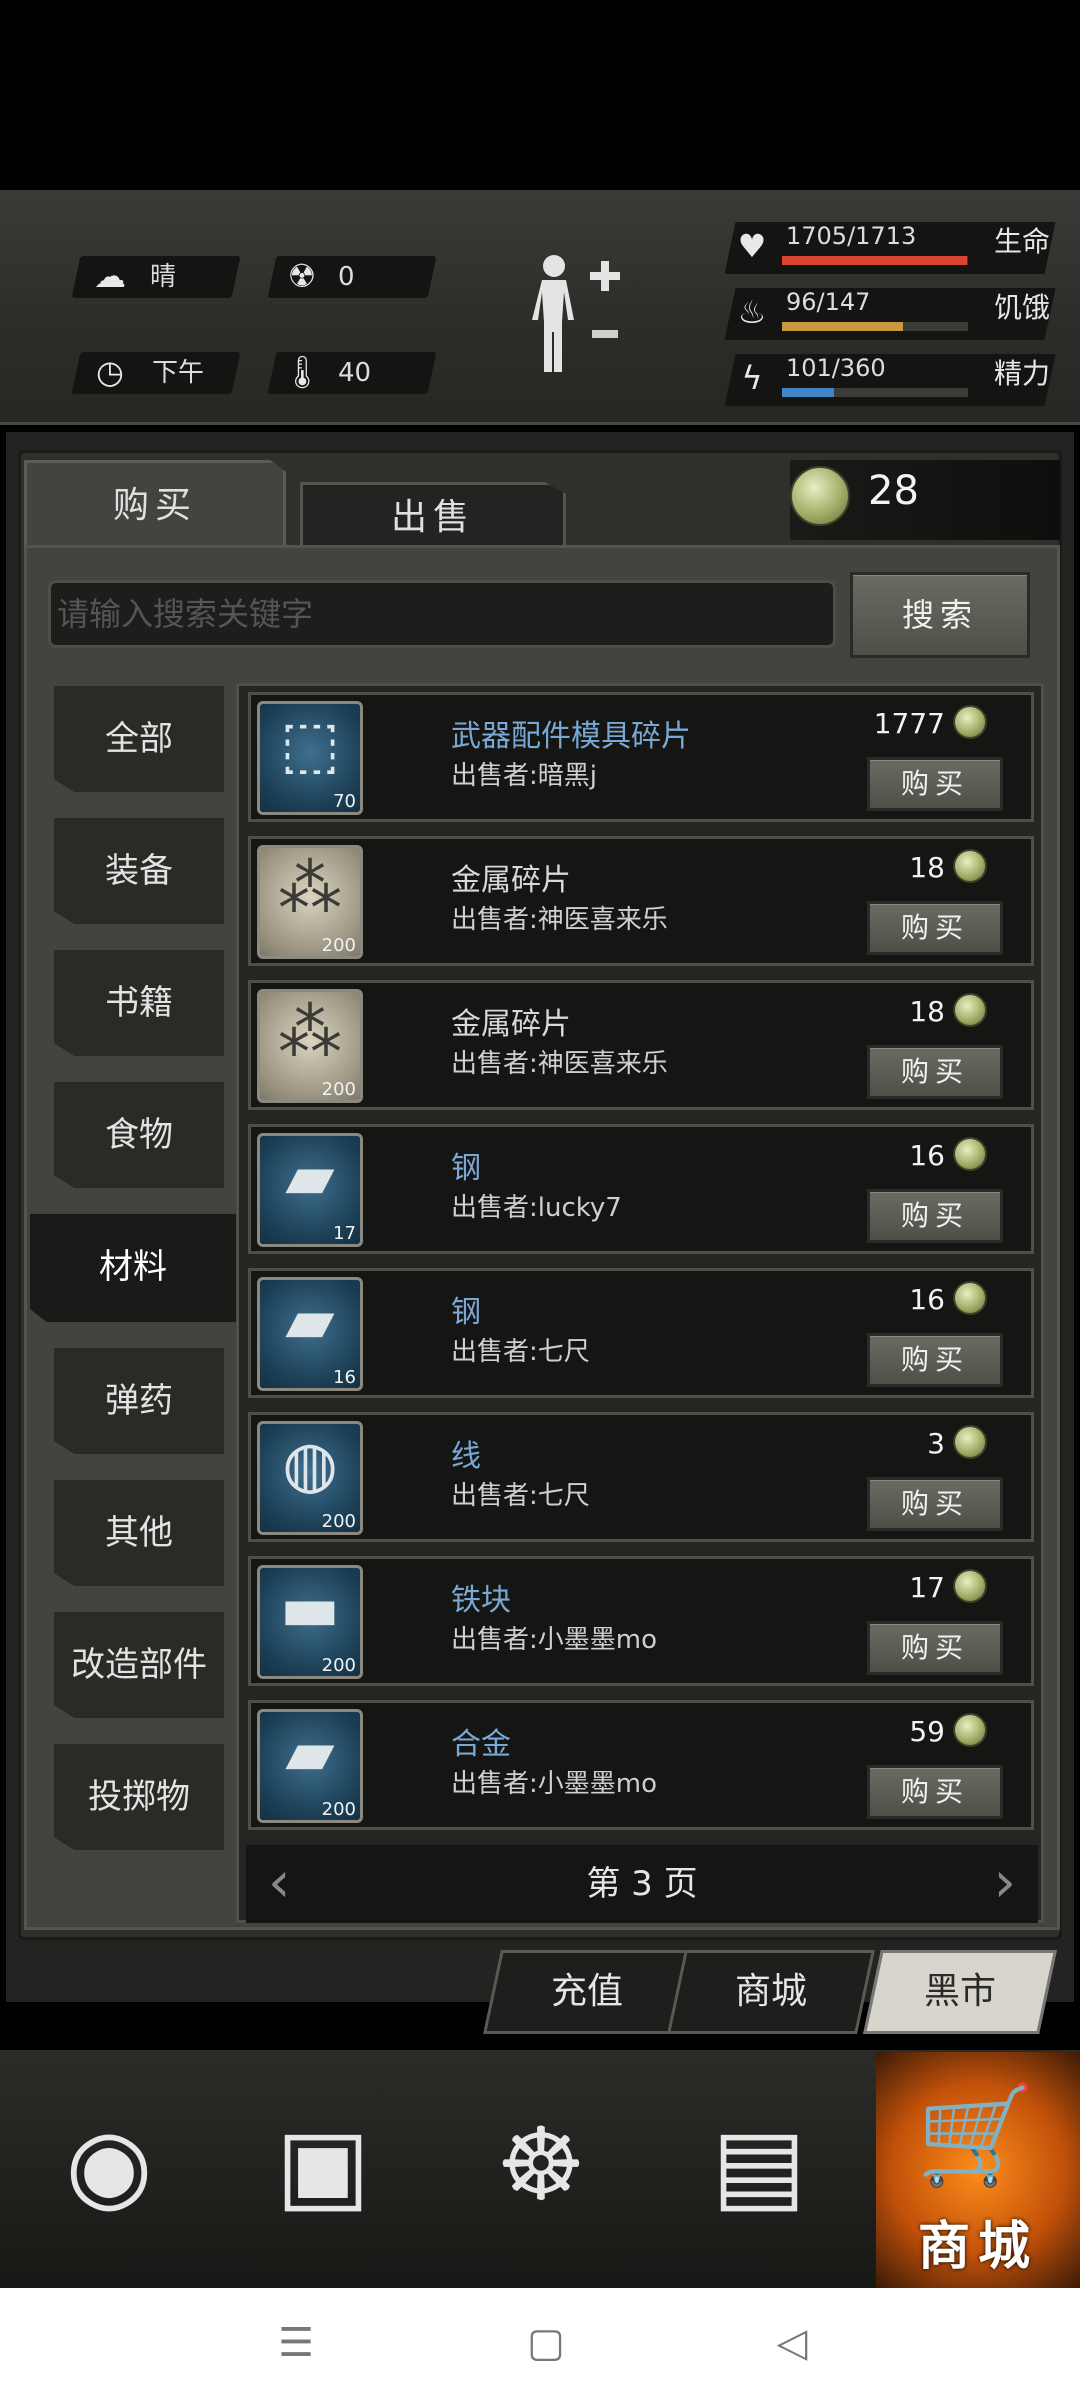  What do you see at coordinates (559, 920) in the screenshot?
I see `item-seller: 出售者:神医喜来乐` at bounding box center [559, 920].